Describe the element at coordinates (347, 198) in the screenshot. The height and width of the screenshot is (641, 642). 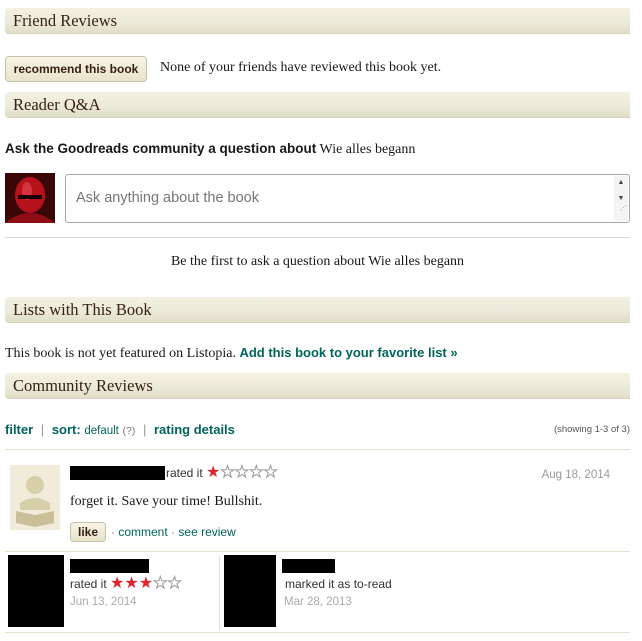
I see `question-textarea: Ask anything about the book ▲ ▼ ⋰` at that location.